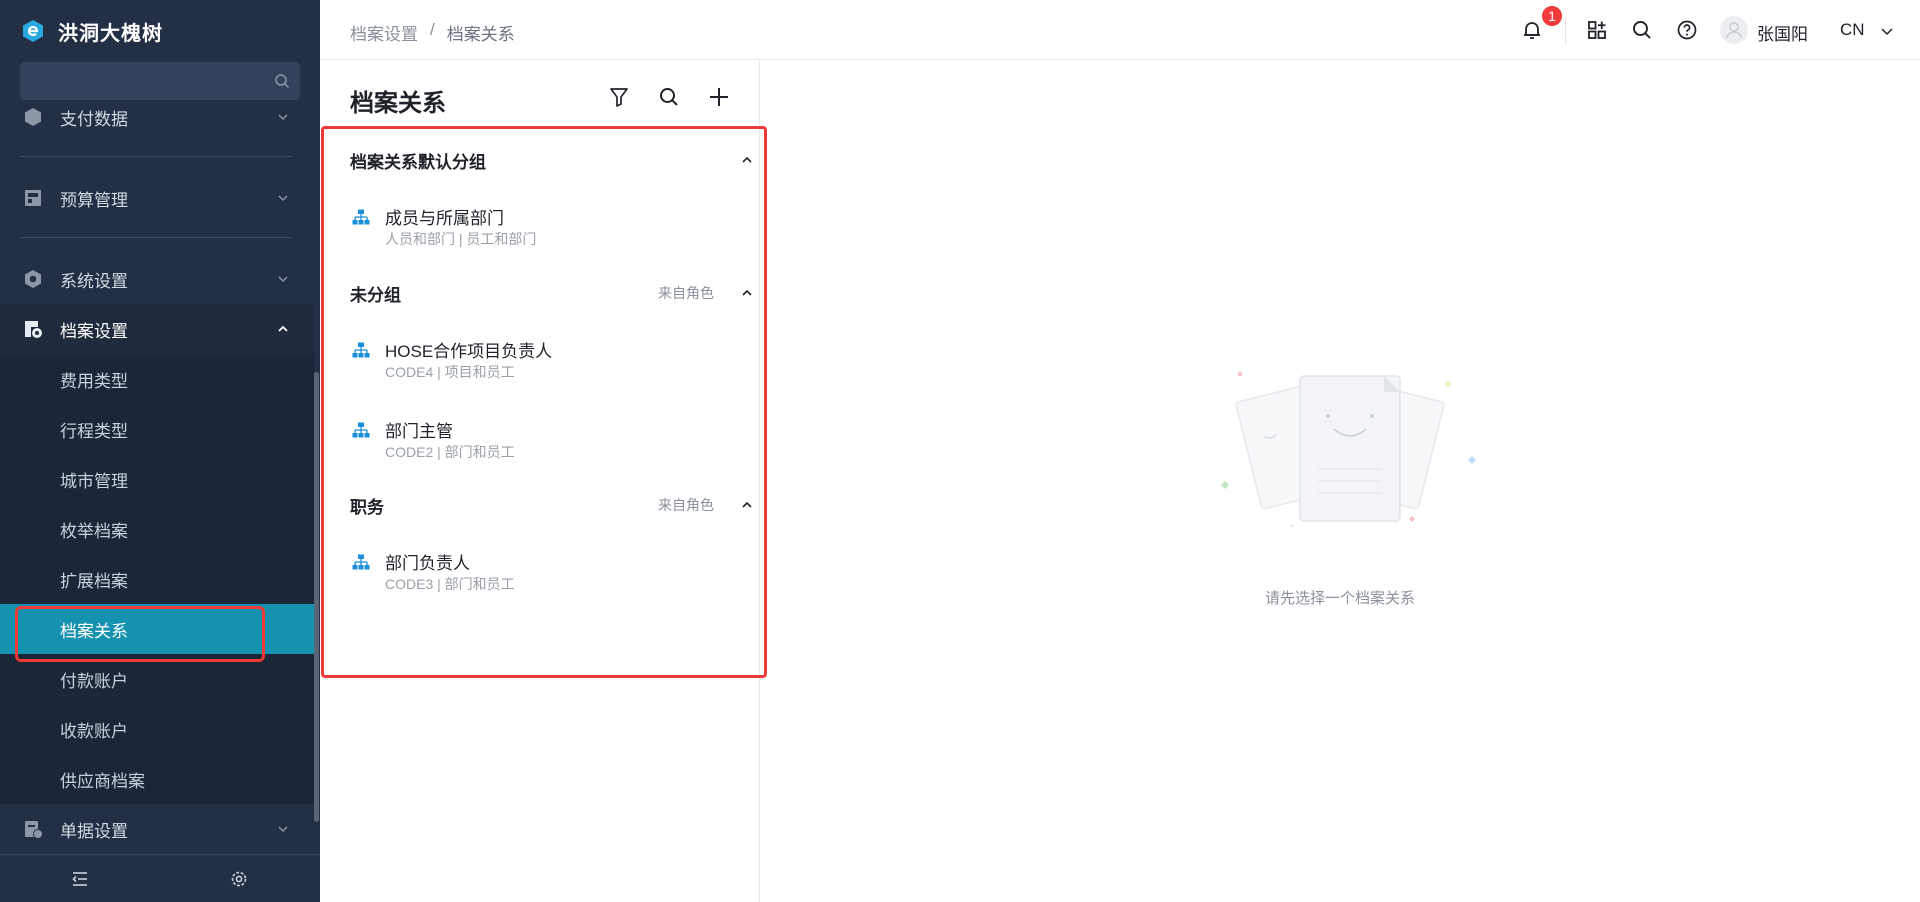  Describe the element at coordinates (157, 329) in the screenshot. I see `sidebar-item-archive-settings: 档案设置` at that location.